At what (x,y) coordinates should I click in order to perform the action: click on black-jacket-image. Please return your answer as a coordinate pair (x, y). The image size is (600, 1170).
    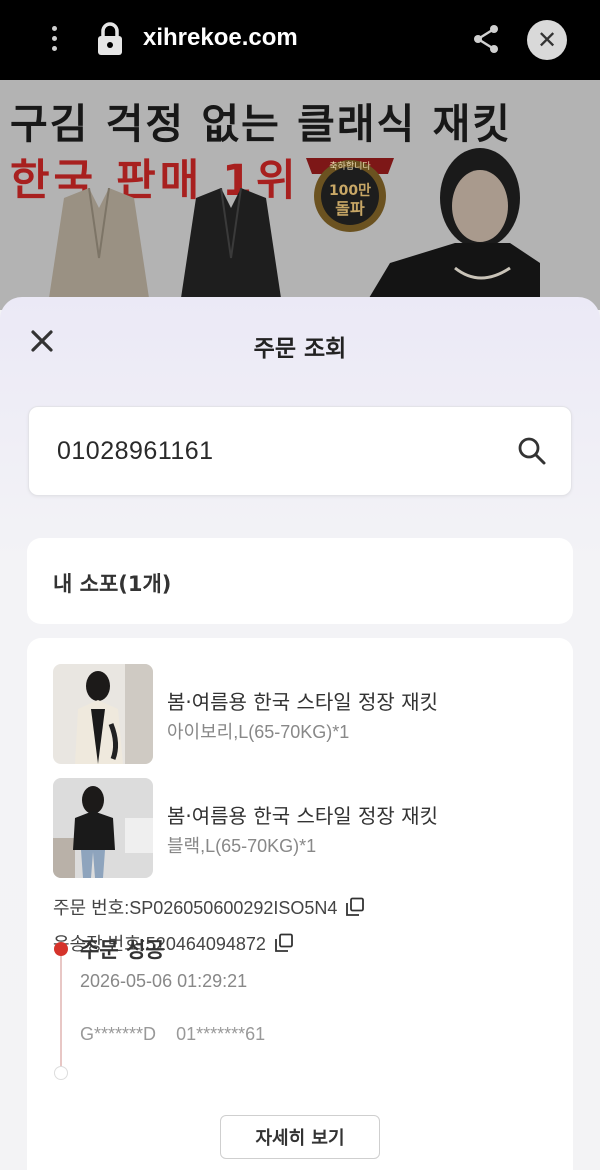
    Looking at the image, I should click on (231, 249).